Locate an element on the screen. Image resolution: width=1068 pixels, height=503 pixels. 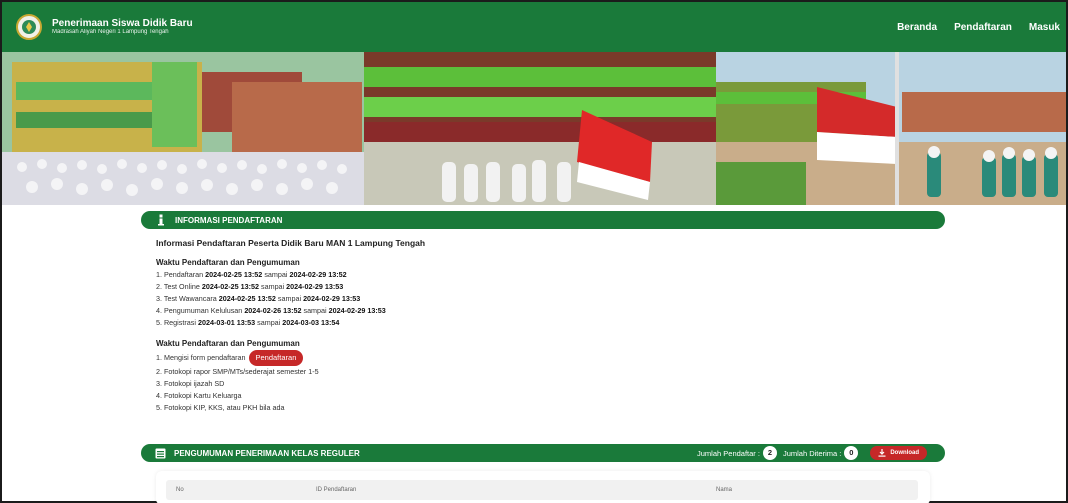
registrants-count-badge: 2 is located at coordinates (769, 453).